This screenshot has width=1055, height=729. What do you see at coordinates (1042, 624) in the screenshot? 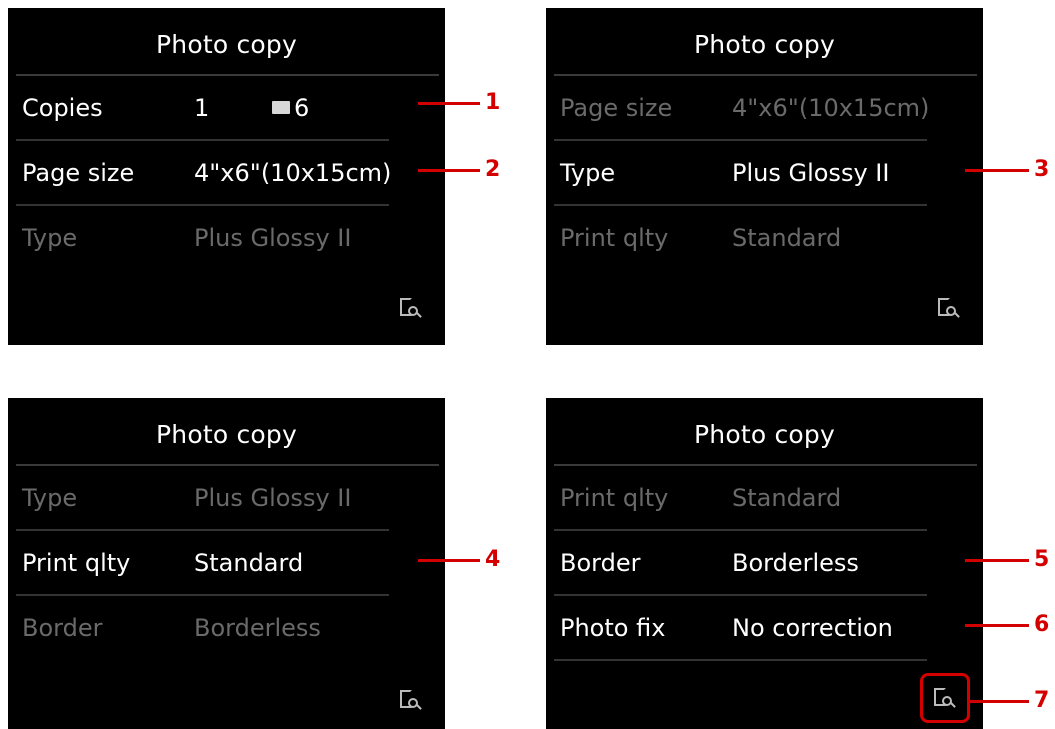
I see `callout-number: 6` at bounding box center [1042, 624].